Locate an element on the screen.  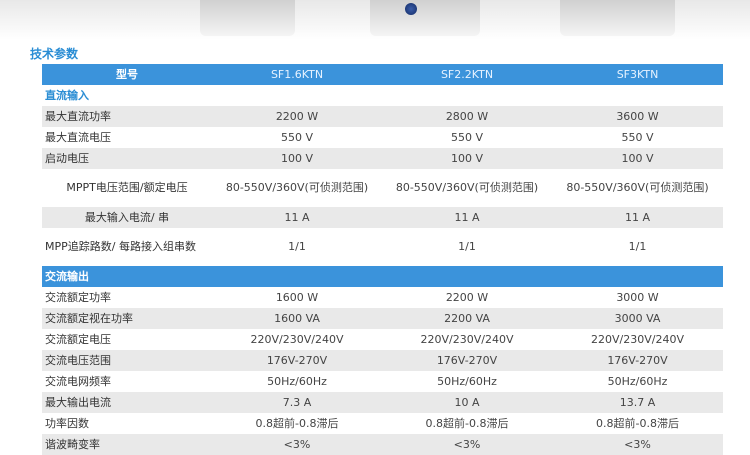
row-label: 交流电压范围 is located at coordinates (127, 360).